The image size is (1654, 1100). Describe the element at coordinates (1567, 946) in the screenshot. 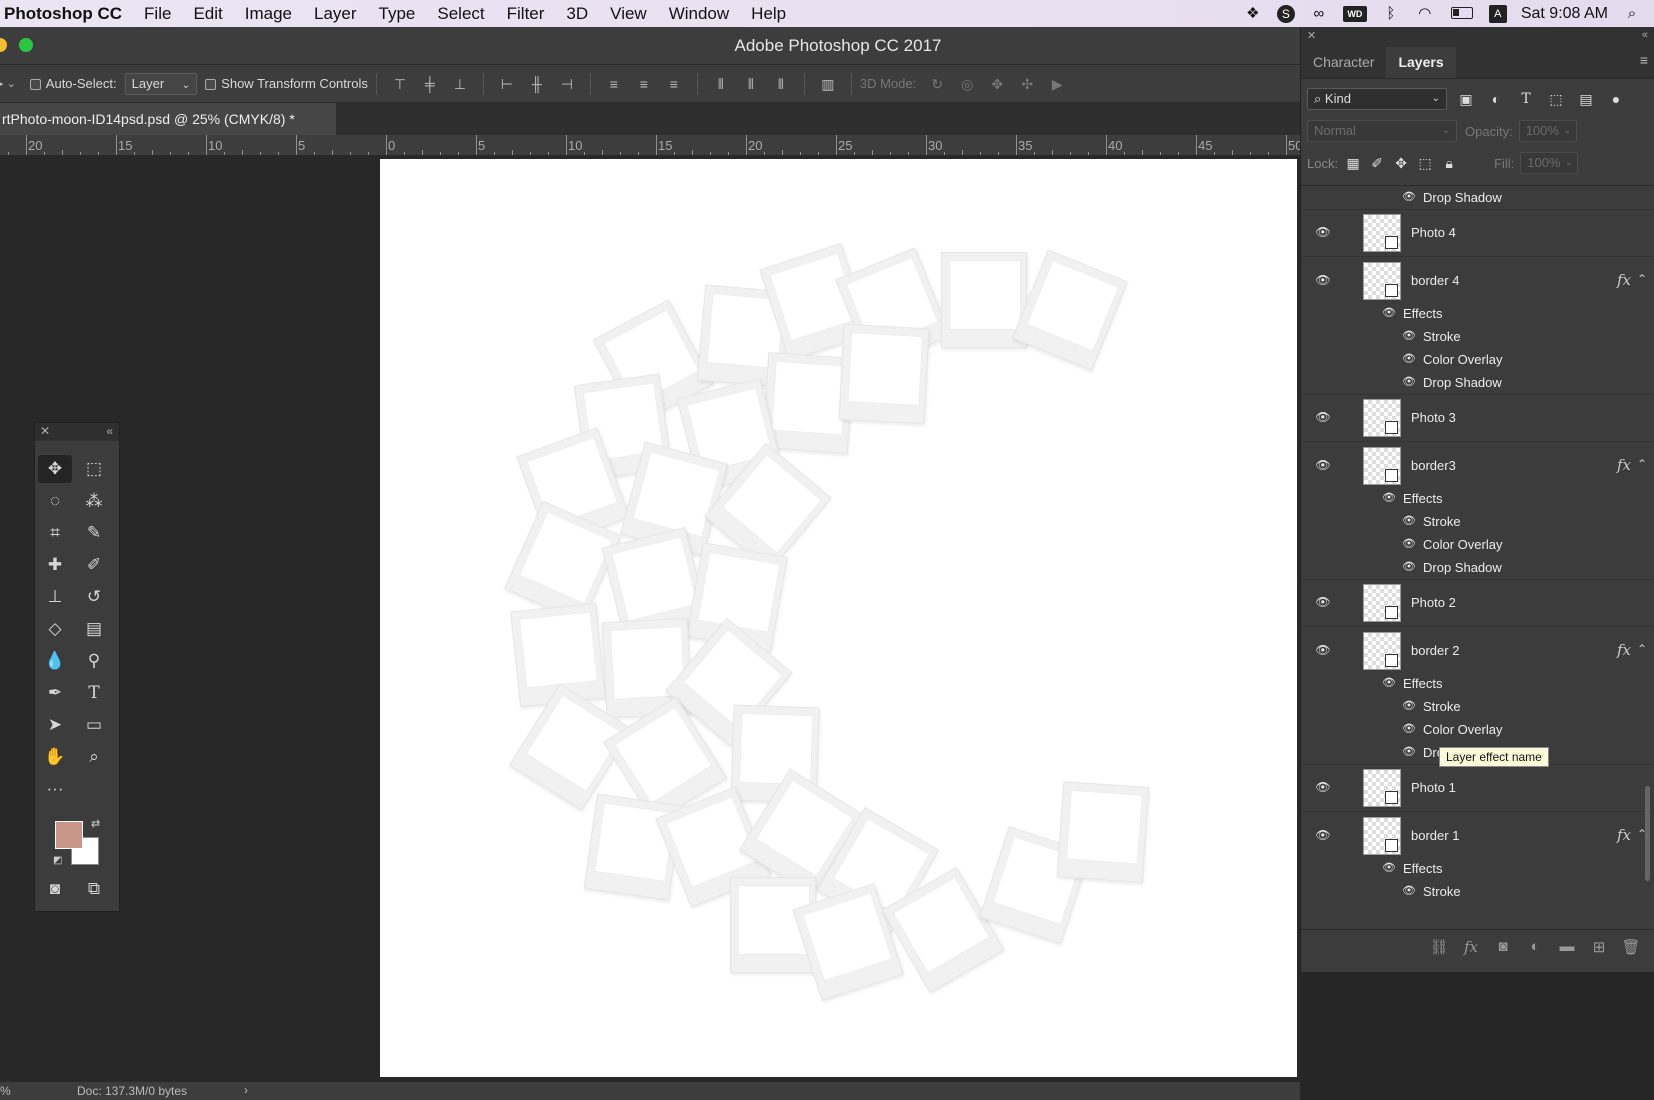

I see `new-group-icon: ▬` at that location.